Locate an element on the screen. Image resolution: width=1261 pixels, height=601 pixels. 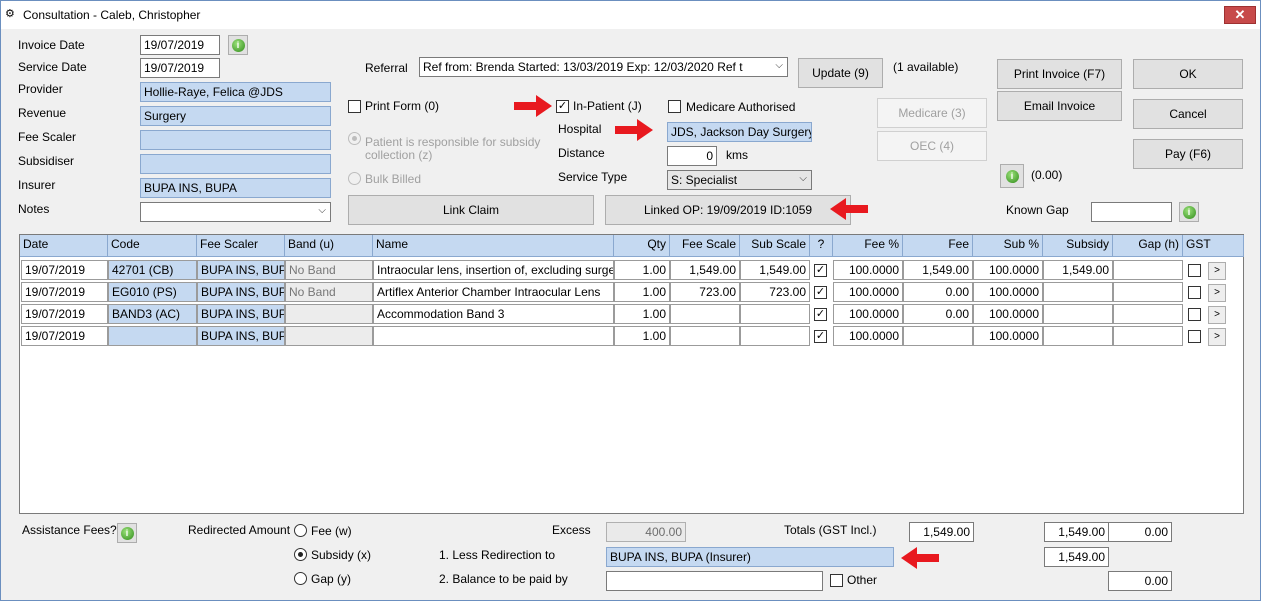
cell-sub-scale: 1,549.00 is located at coordinates (775, 270).